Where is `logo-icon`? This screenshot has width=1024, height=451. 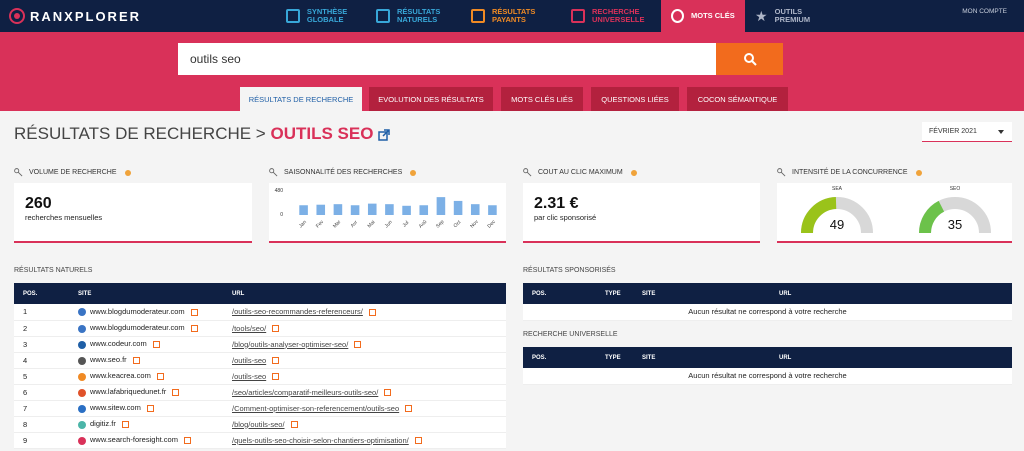
logo-icon is located at coordinates (17, 16).